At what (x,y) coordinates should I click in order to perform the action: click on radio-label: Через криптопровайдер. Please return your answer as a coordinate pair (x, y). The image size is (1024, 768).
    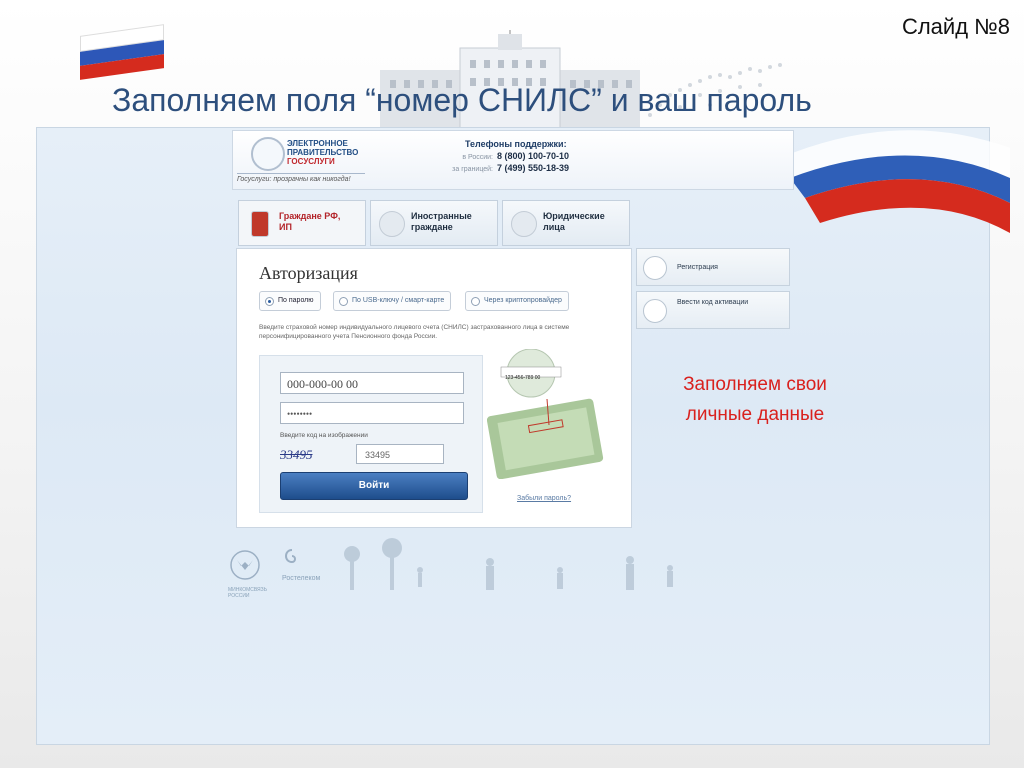
    Looking at the image, I should click on (523, 300).